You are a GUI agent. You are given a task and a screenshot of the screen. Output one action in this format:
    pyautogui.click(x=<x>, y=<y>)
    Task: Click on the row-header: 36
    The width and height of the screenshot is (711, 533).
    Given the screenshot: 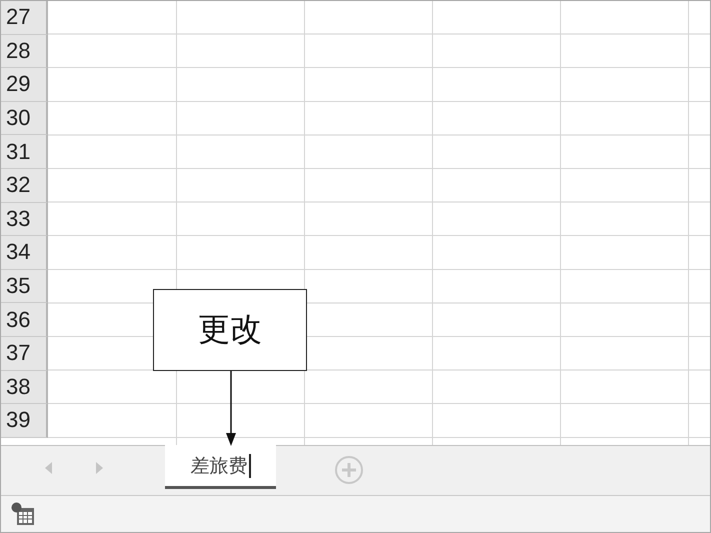 What is the action you would take?
    pyautogui.click(x=24, y=320)
    